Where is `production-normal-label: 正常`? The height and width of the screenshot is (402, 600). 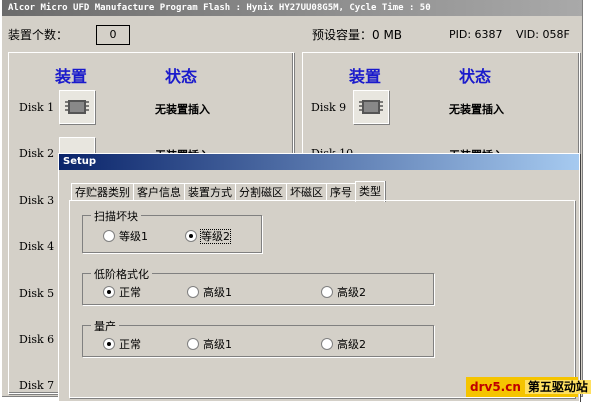 production-normal-label: 正常 is located at coordinates (130, 344).